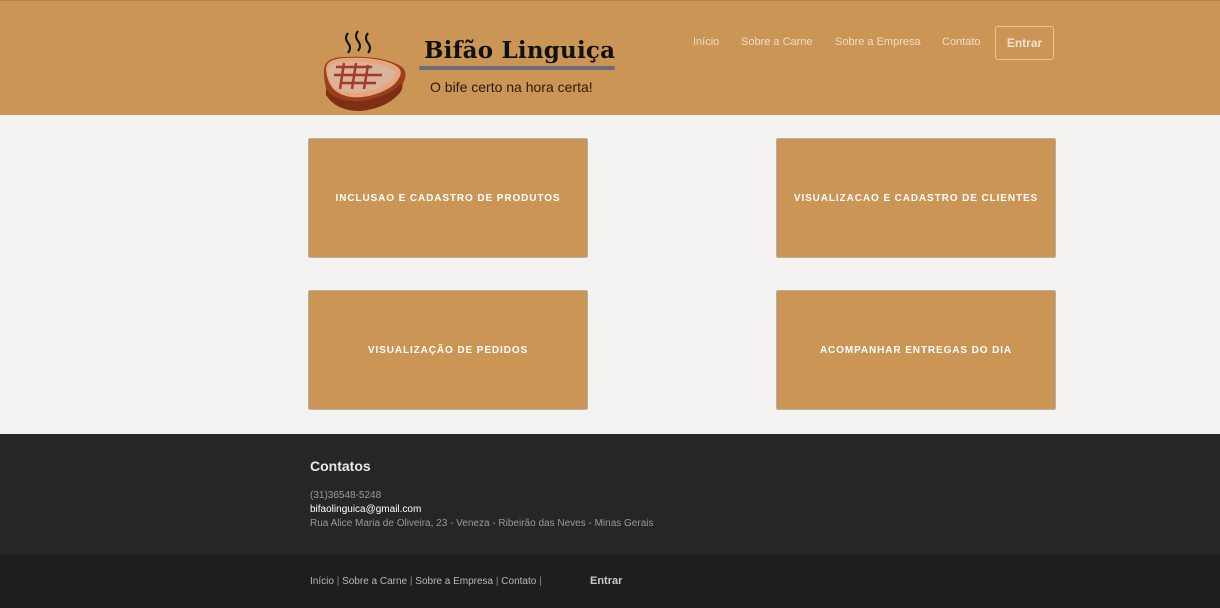 This screenshot has height=608, width=1220. Describe the element at coordinates (511, 87) in the screenshot. I see `brand-tagline: O bife certo na hora certa!` at that location.